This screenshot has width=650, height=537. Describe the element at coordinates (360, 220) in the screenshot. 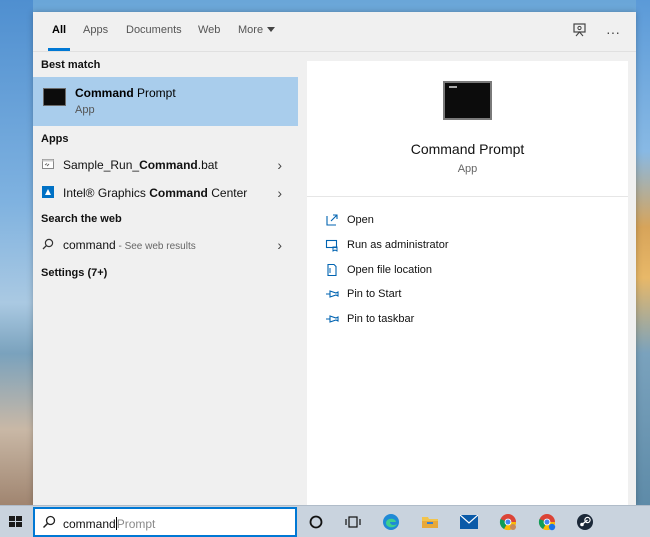

I see `action-label: Open` at that location.